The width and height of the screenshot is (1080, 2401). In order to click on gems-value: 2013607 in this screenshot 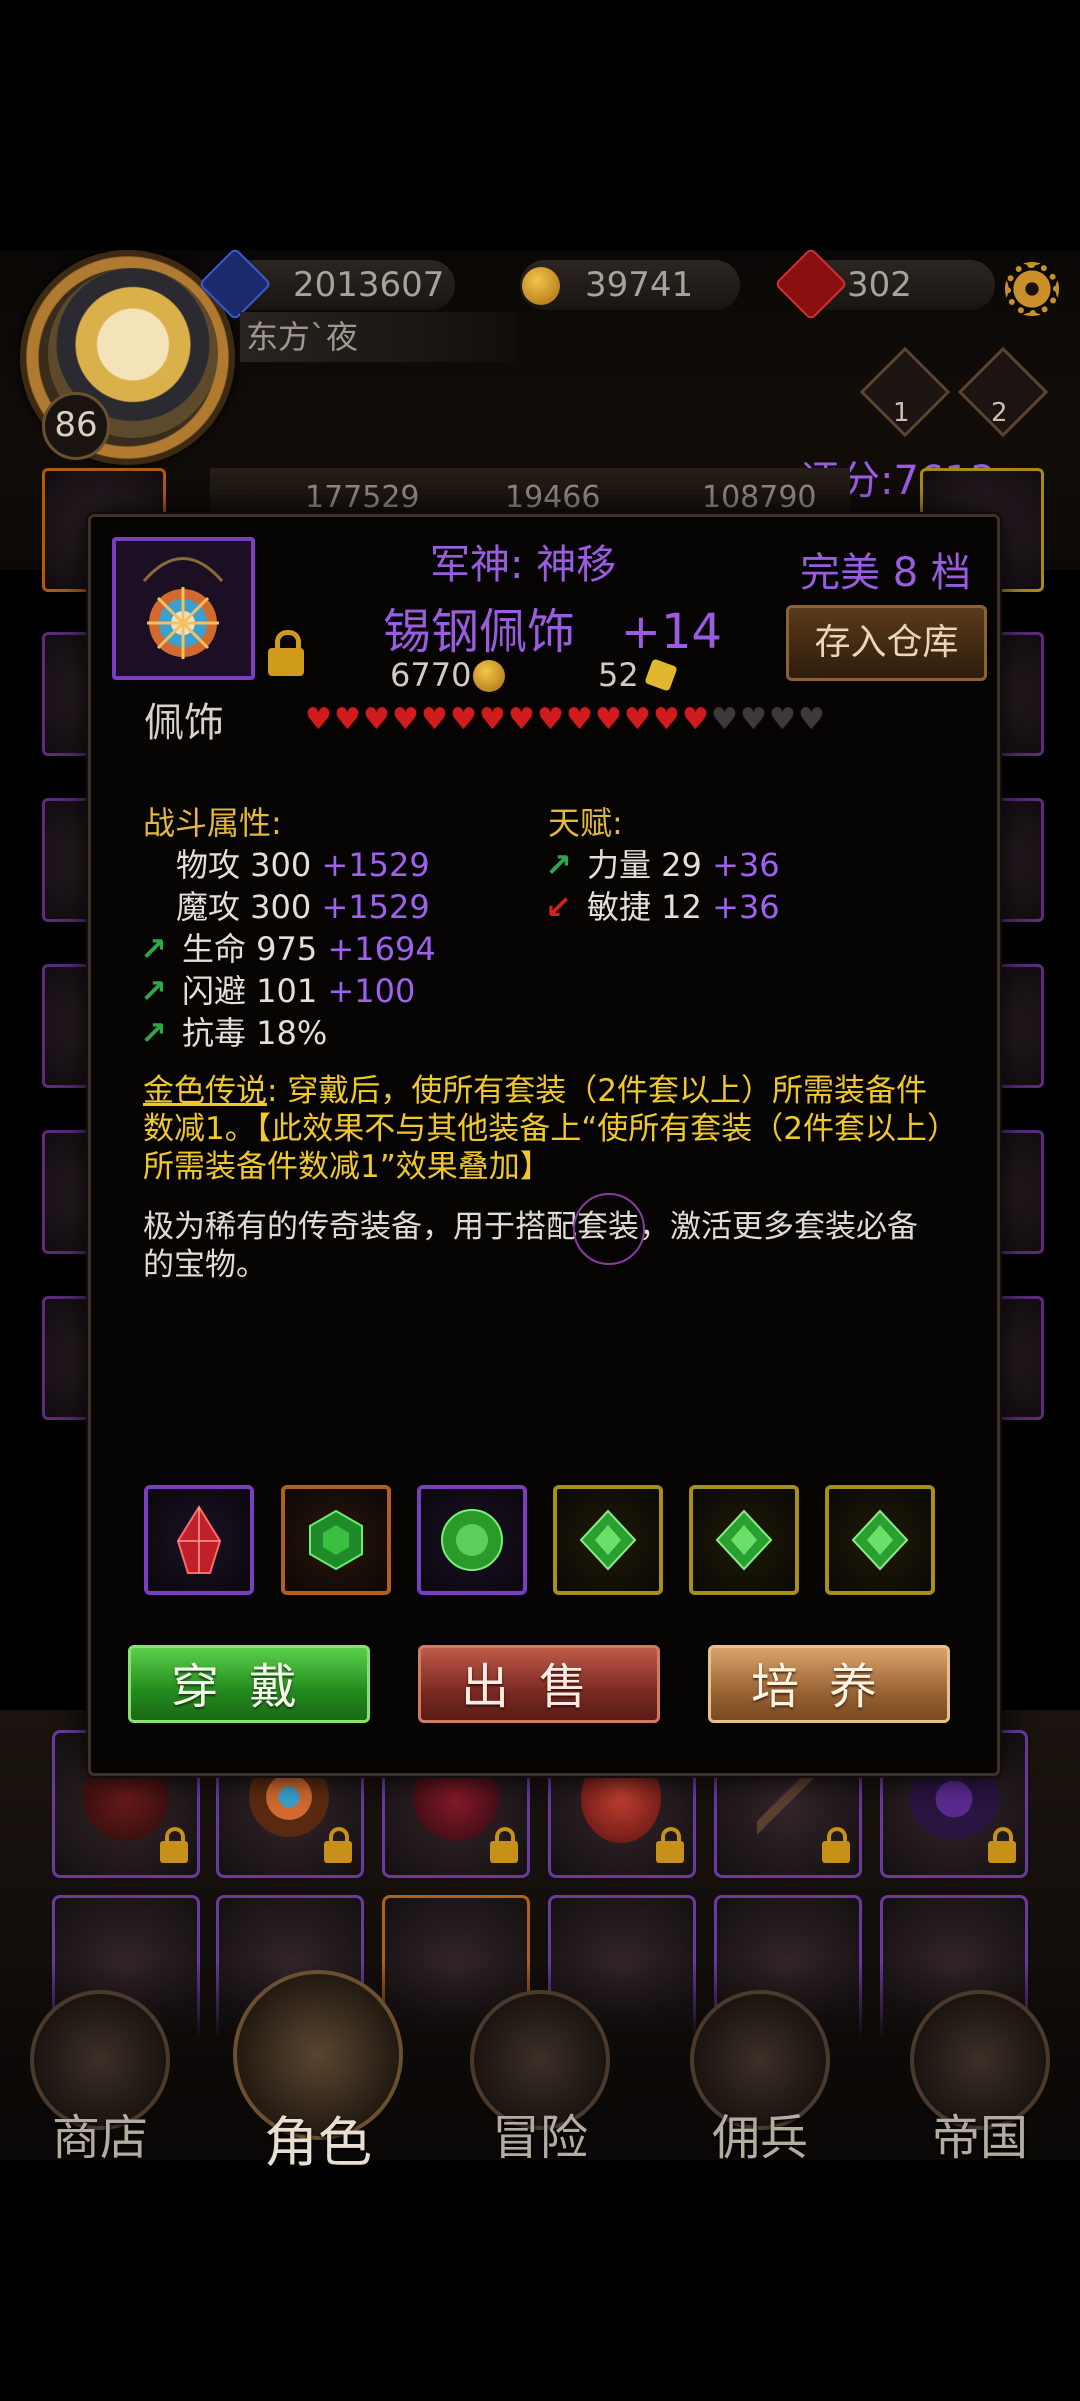, I will do `click(369, 285)`.